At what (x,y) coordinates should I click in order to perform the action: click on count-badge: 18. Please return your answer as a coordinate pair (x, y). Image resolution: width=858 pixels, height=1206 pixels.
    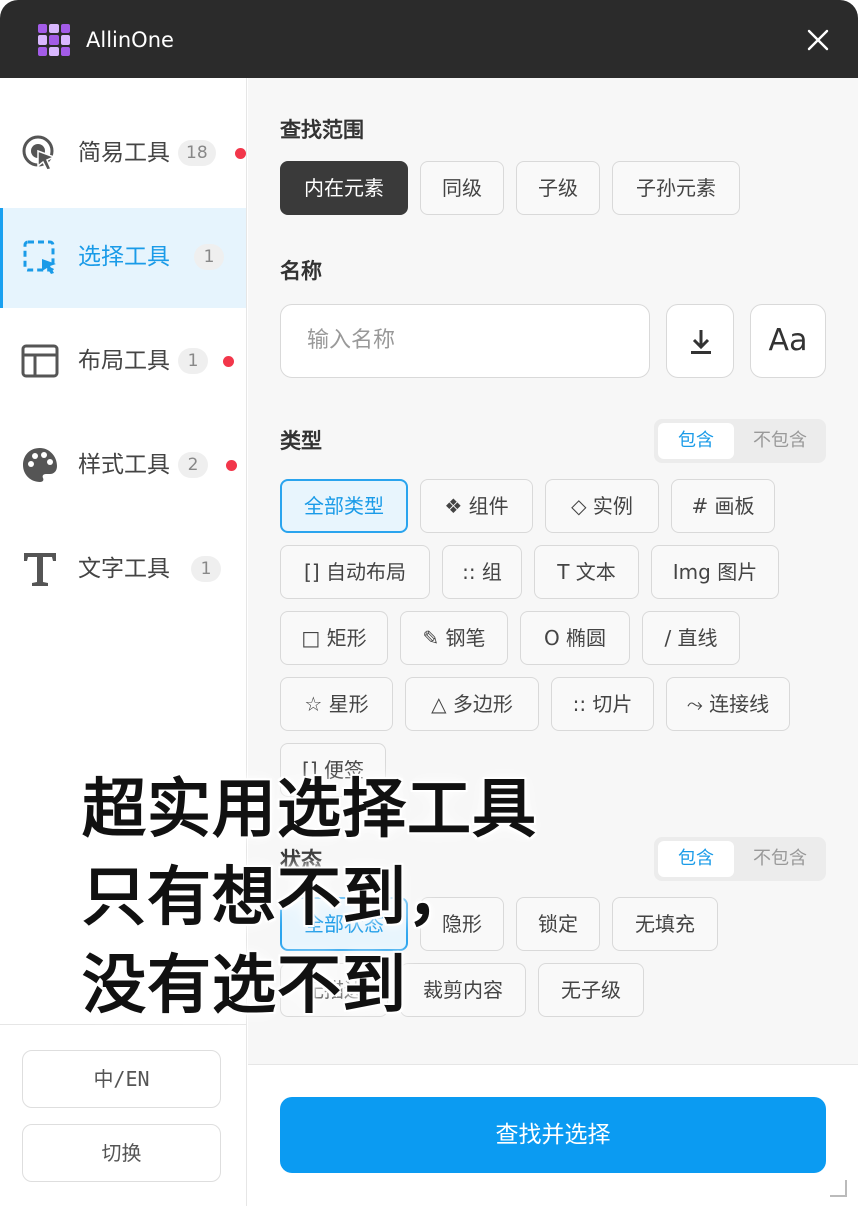
    Looking at the image, I should click on (197, 153).